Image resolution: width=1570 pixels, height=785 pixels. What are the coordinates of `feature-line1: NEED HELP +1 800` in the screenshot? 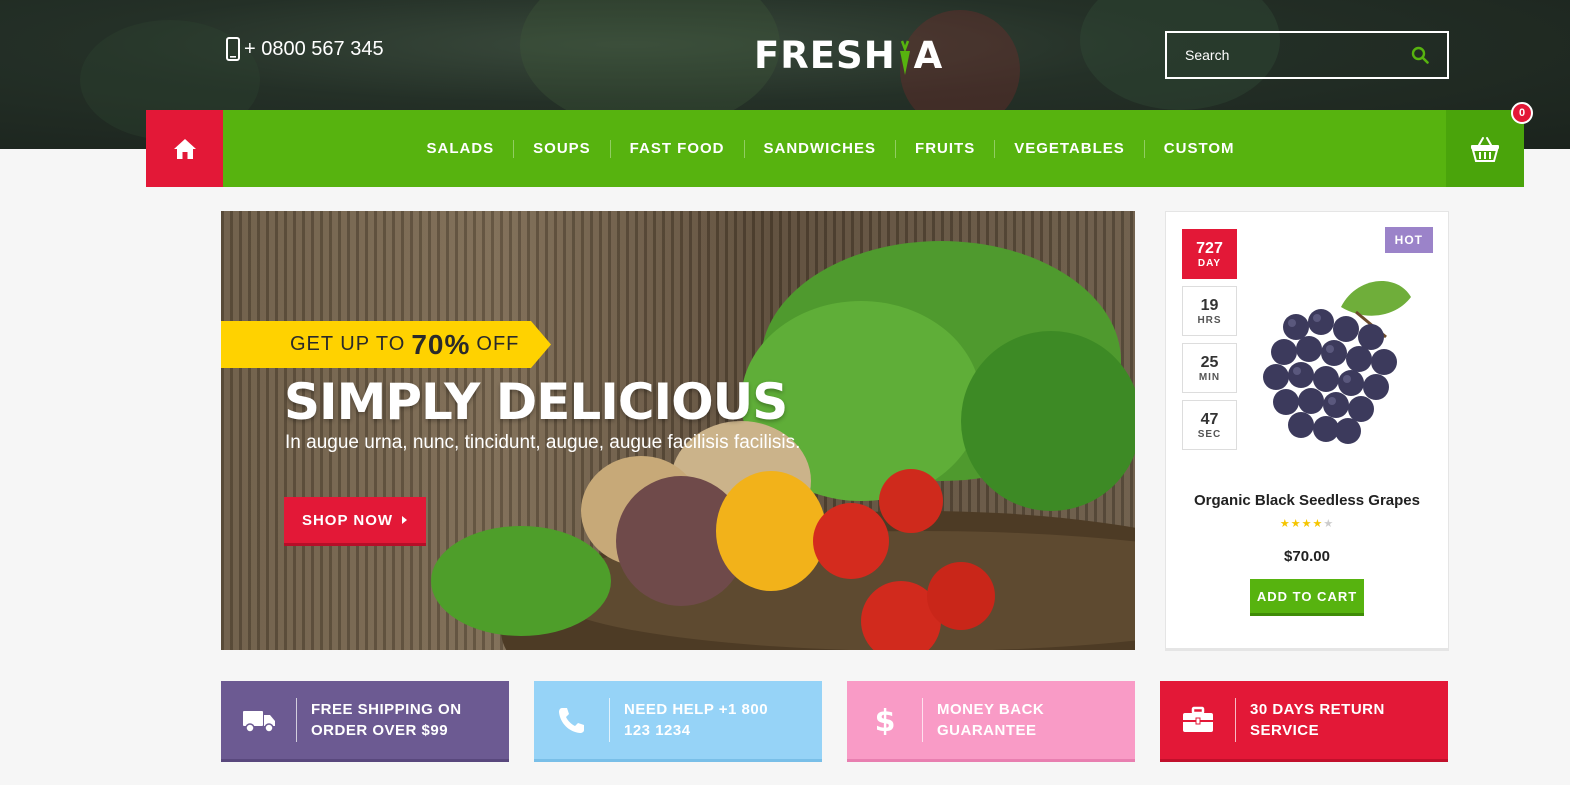 It's located at (696, 709).